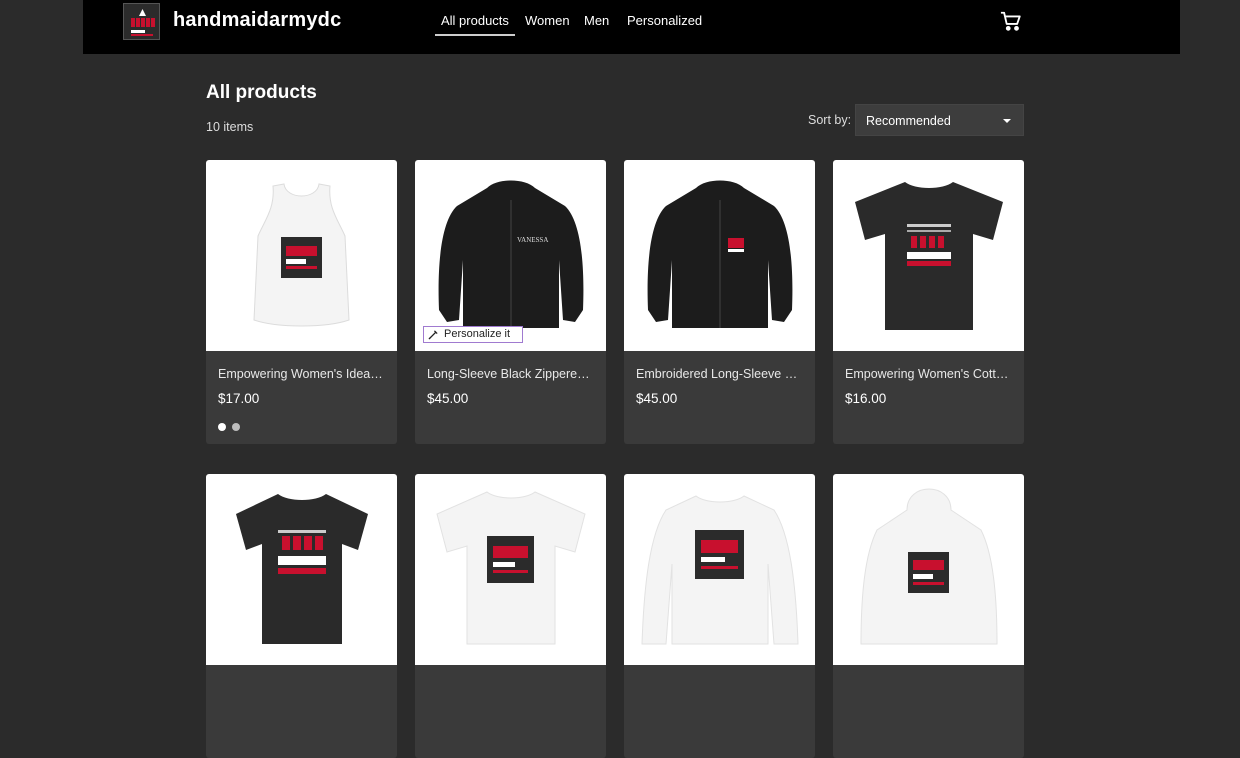 The height and width of the screenshot is (758, 1240). I want to click on chevron-down-icon, so click(1007, 121).